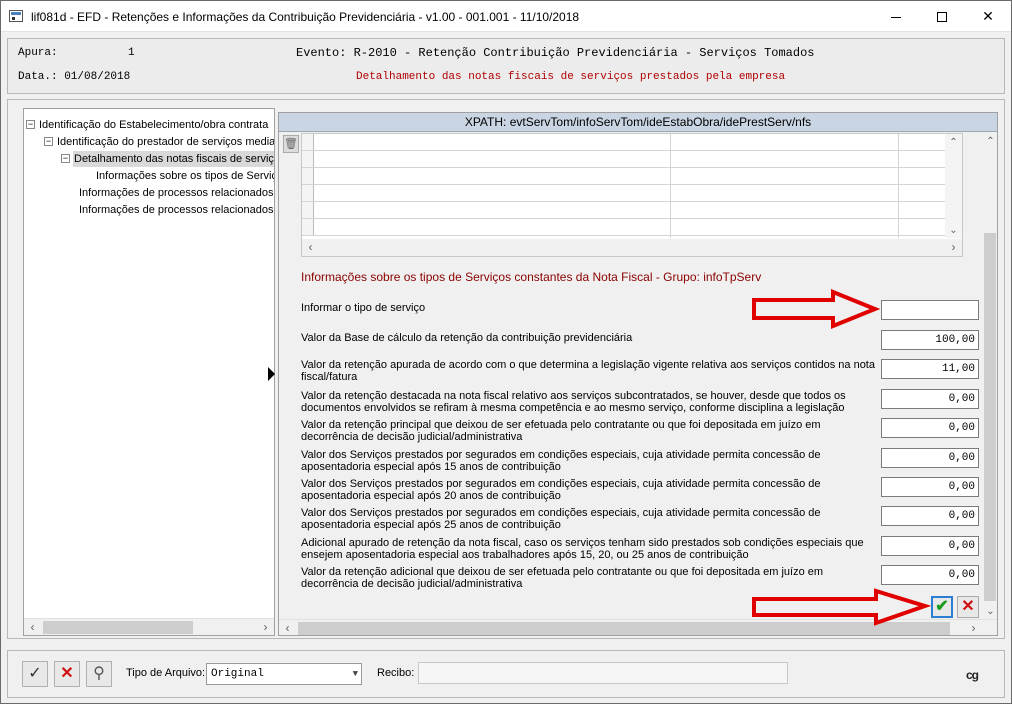 This screenshot has width=1012, height=704. I want to click on adicional-apurado-input: 0,00, so click(930, 546).